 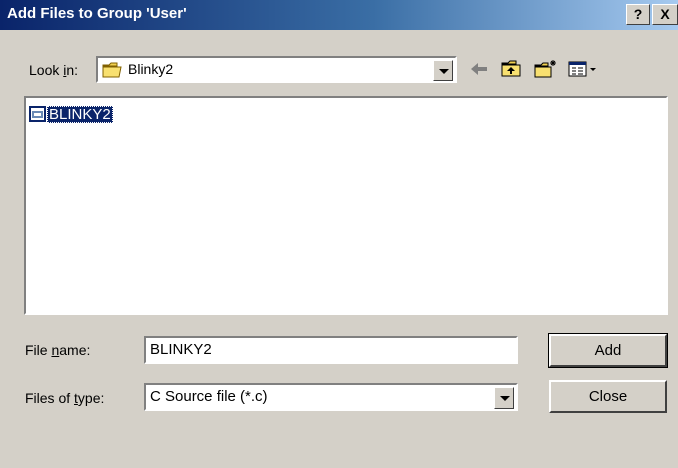 I want to click on list-item: BLINKY2, so click(x=71, y=115).